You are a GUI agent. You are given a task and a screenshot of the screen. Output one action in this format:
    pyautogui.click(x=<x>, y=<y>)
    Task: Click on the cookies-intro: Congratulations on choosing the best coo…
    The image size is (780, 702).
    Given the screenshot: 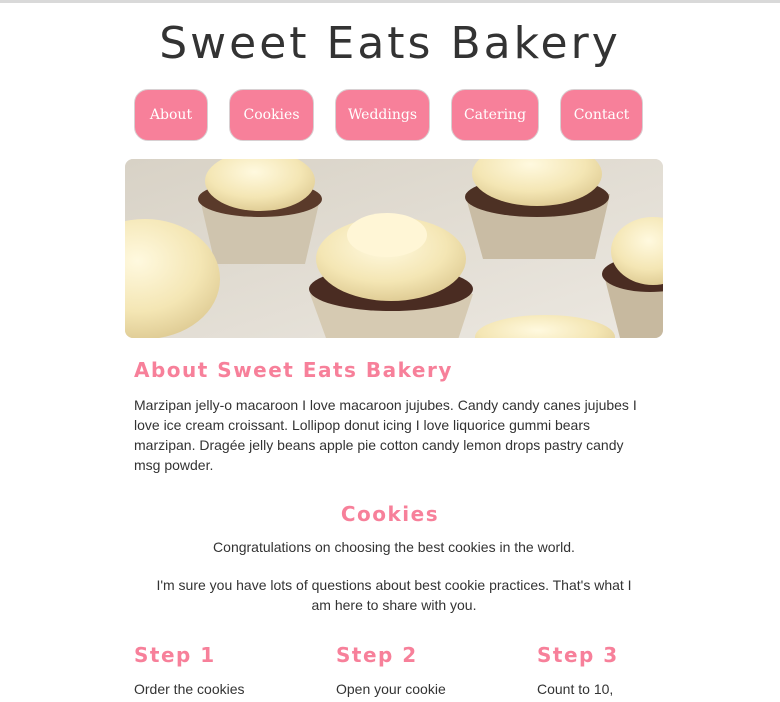 What is the action you would take?
    pyautogui.click(x=394, y=547)
    